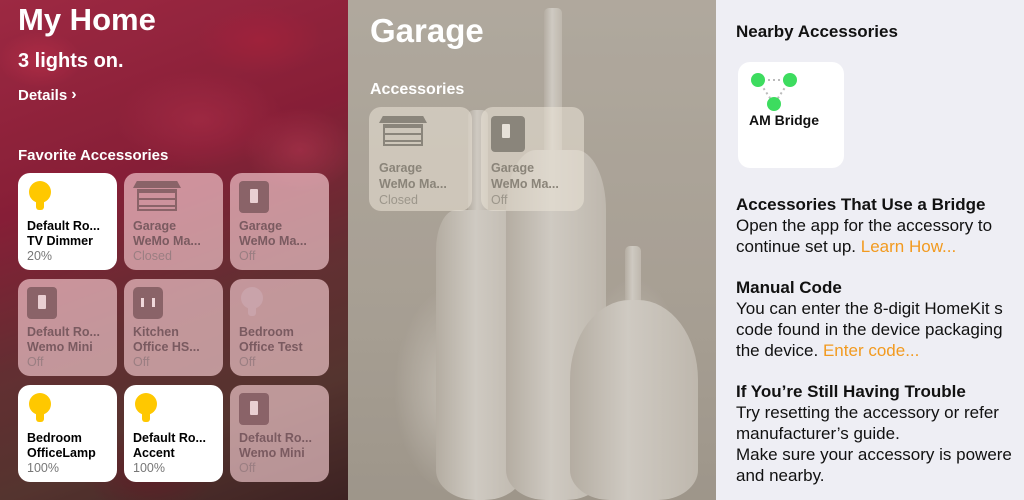  Describe the element at coordinates (271, 347) in the screenshot. I see `tile-name-line2: Office Test` at that location.